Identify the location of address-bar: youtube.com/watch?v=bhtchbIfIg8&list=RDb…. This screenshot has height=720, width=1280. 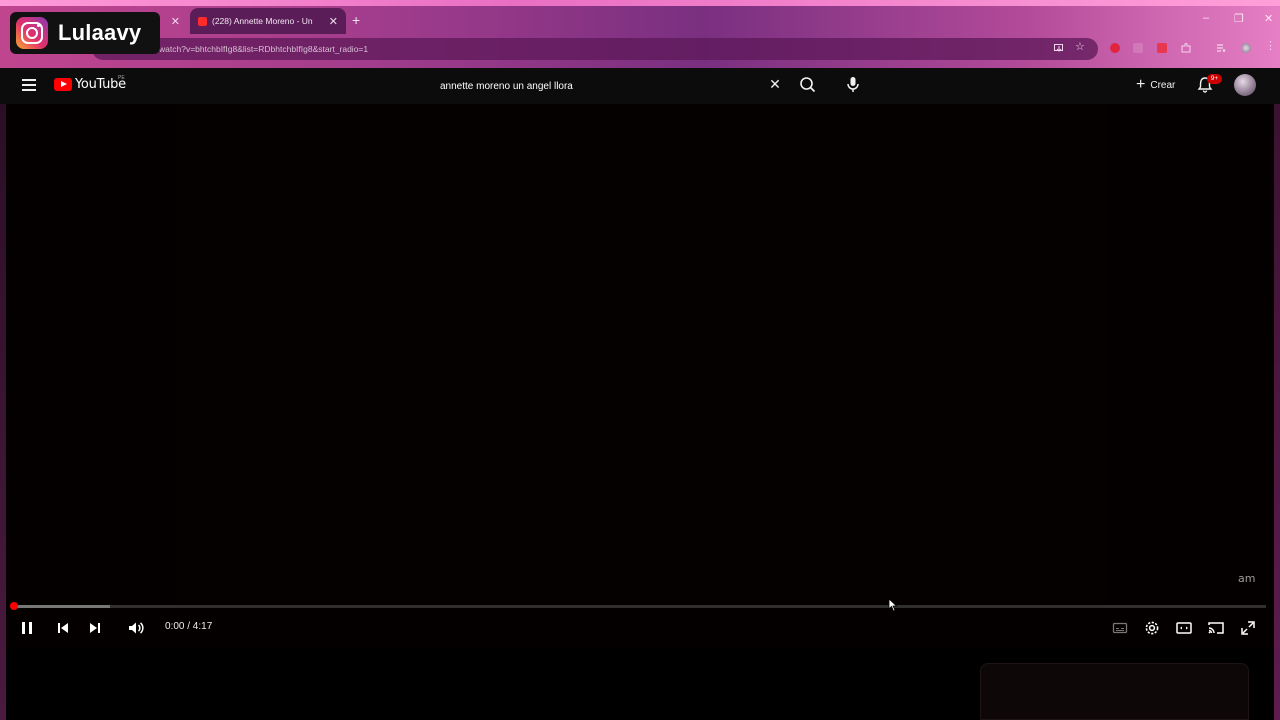
(595, 49).